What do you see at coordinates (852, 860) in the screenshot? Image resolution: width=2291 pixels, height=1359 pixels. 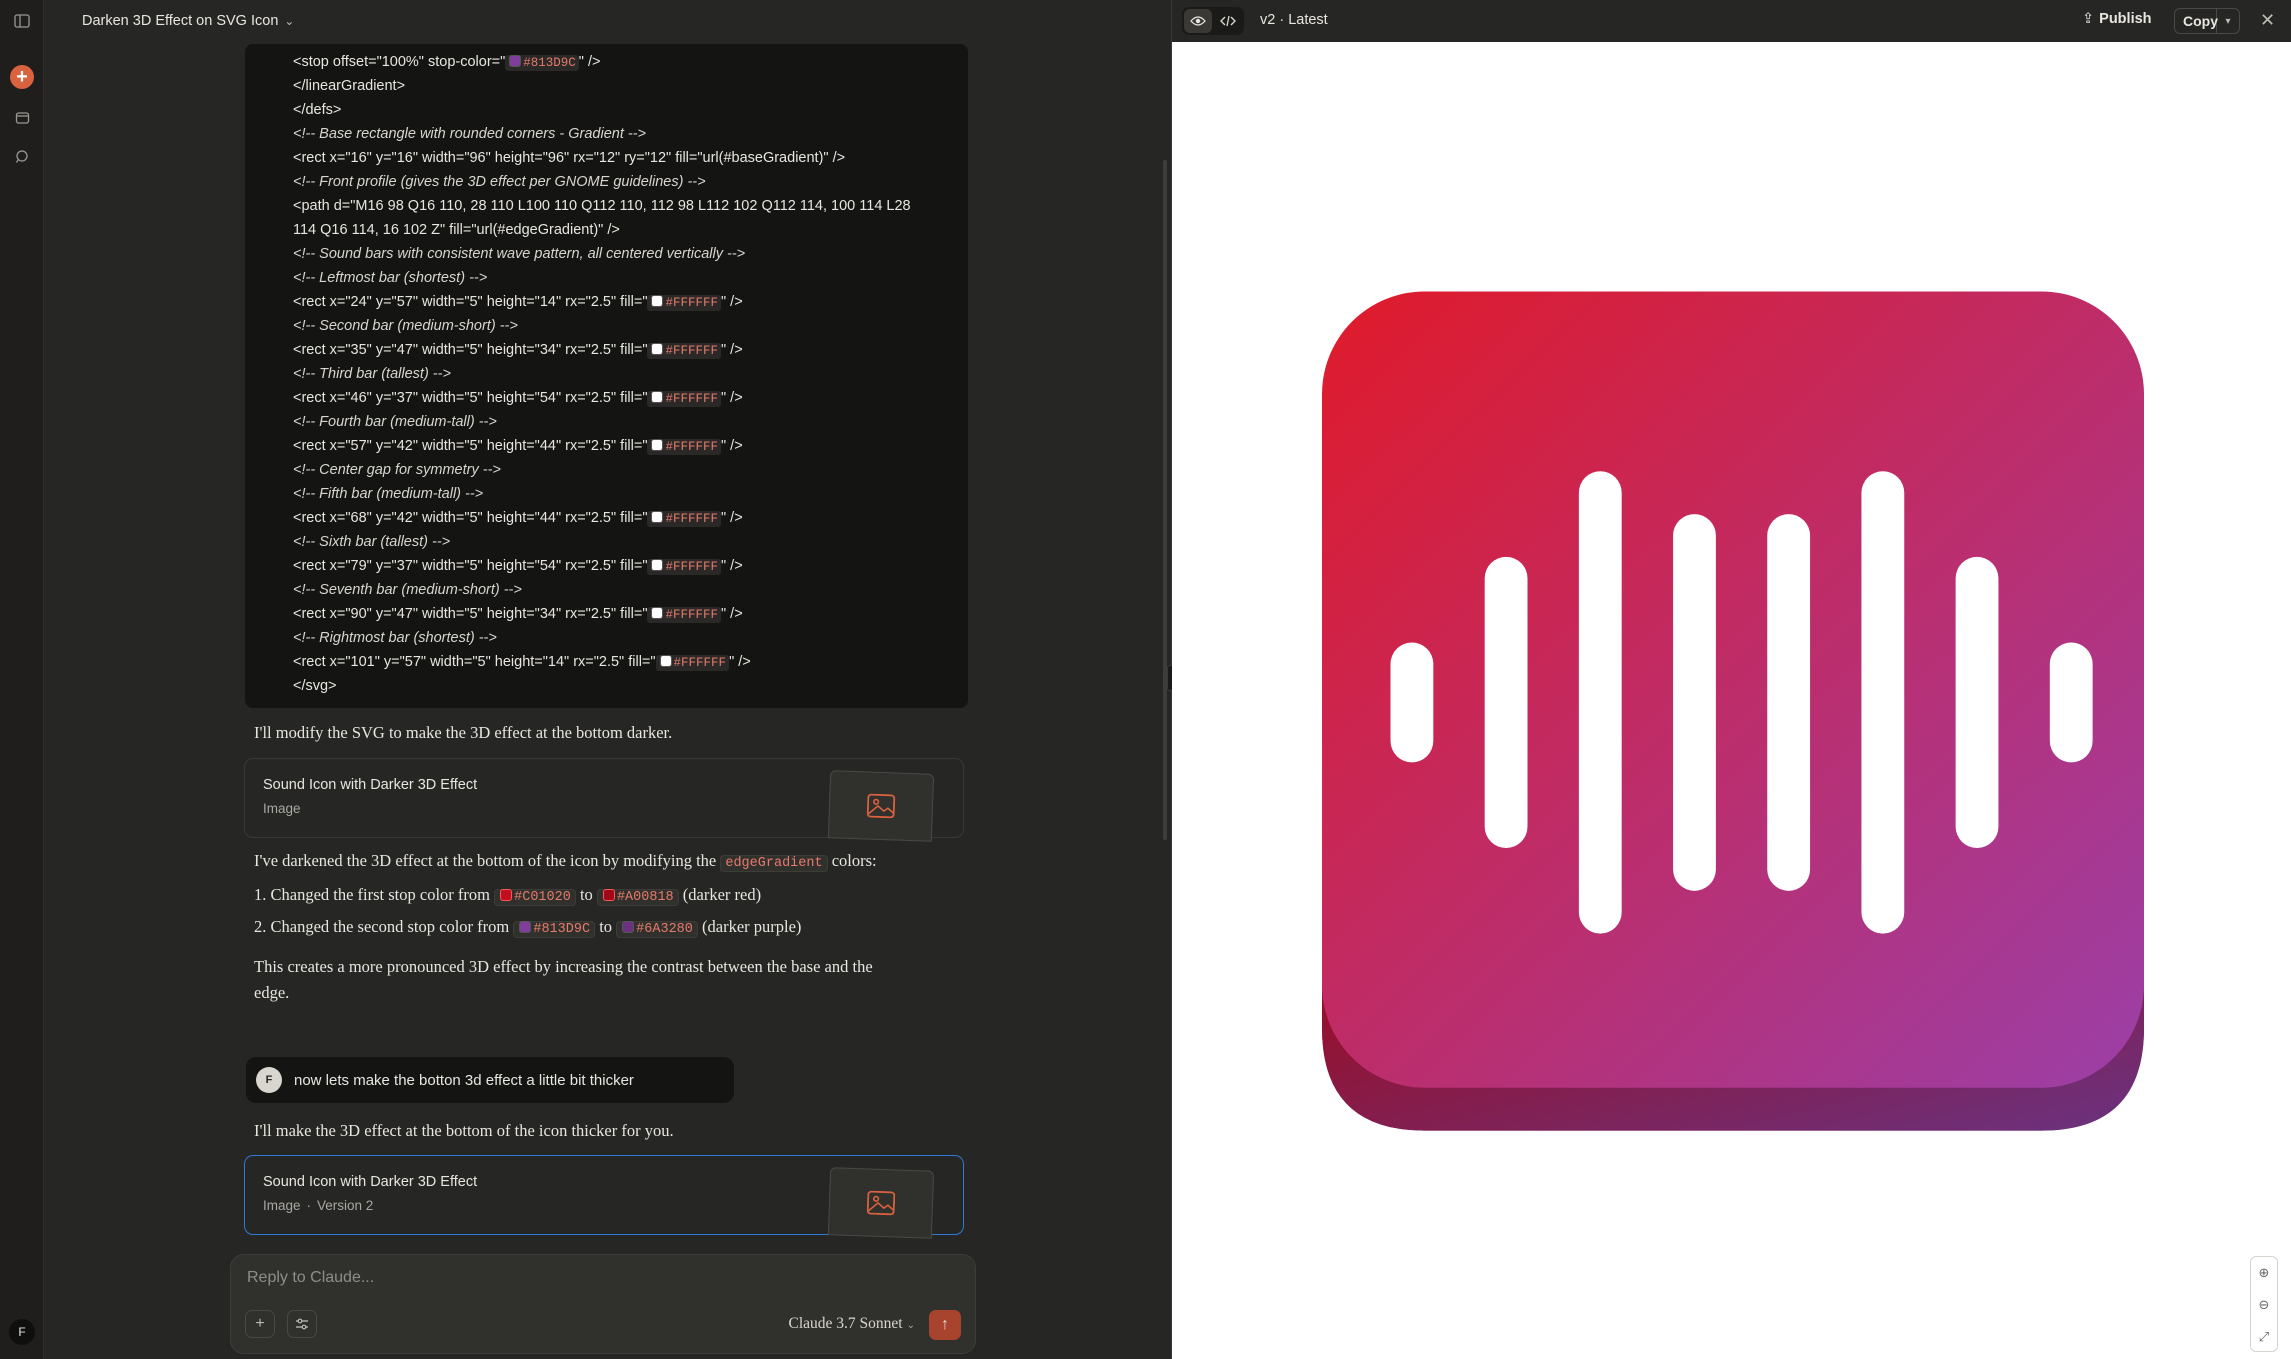 I see `explanation-post: colors:` at bounding box center [852, 860].